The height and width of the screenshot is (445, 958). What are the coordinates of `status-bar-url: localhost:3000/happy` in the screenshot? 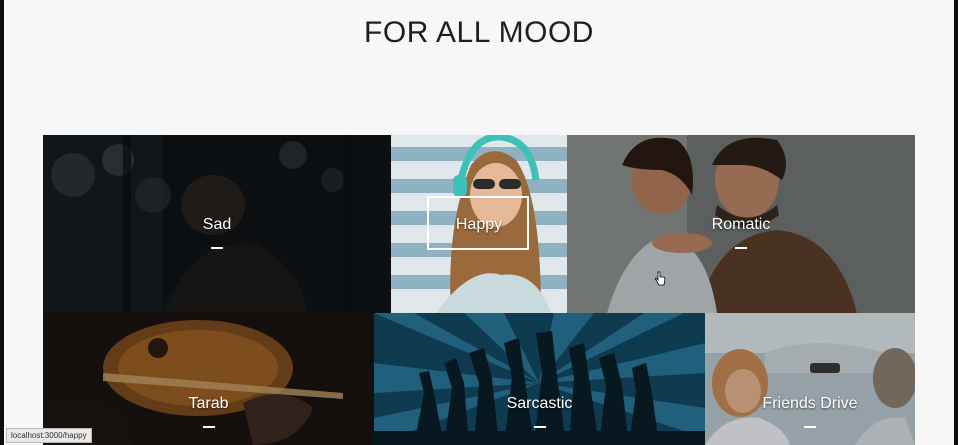 It's located at (49, 435).